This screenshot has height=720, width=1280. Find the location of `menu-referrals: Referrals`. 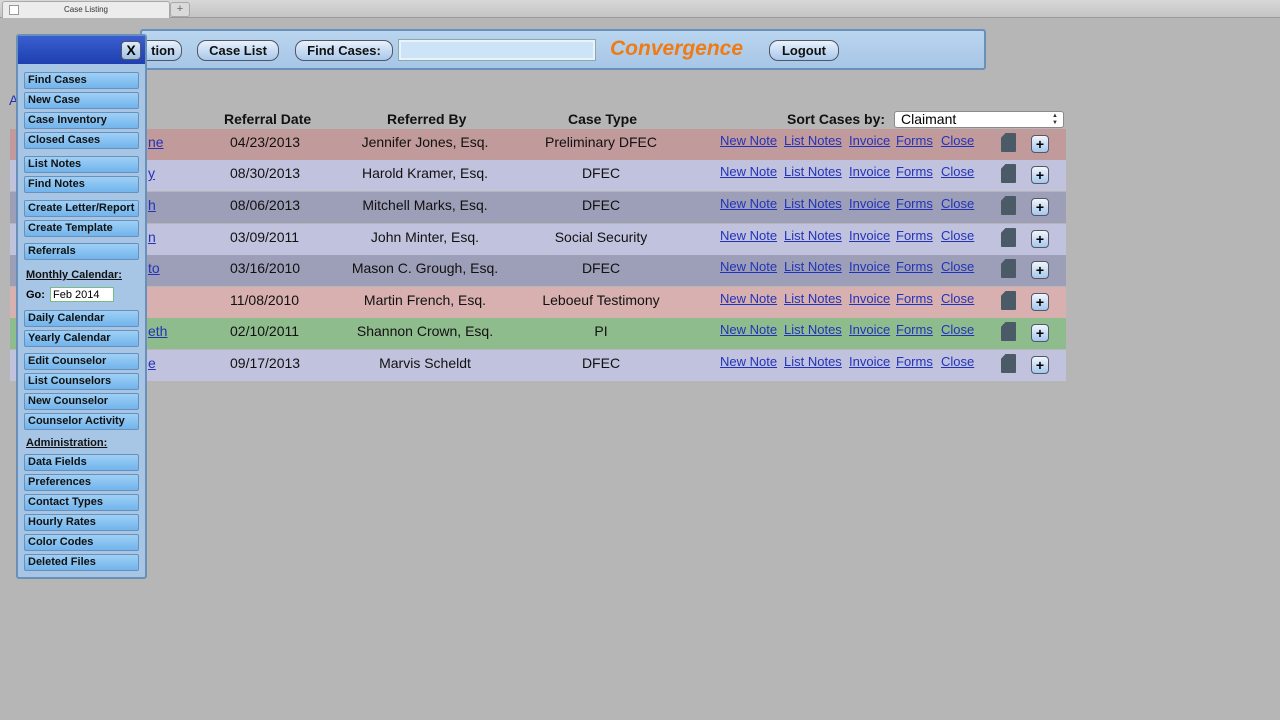

menu-referrals: Referrals is located at coordinates (81, 251).